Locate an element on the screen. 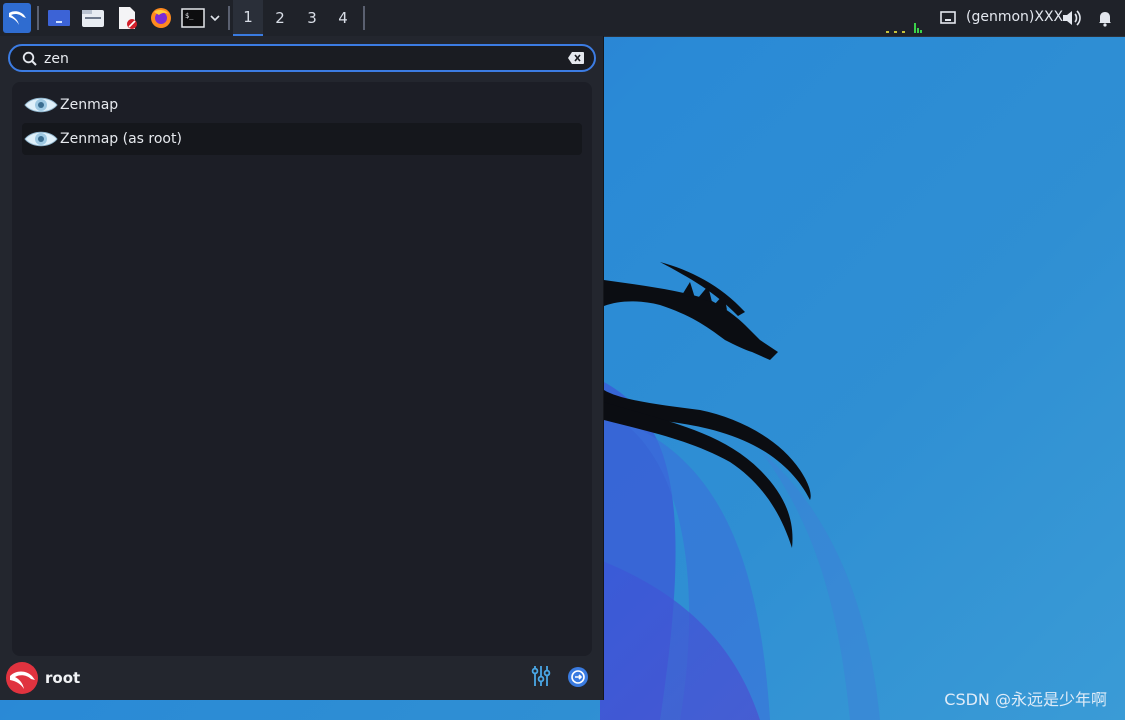 Image resolution: width=1125 pixels, height=720 pixels. user-name: root is located at coordinates (63, 678).